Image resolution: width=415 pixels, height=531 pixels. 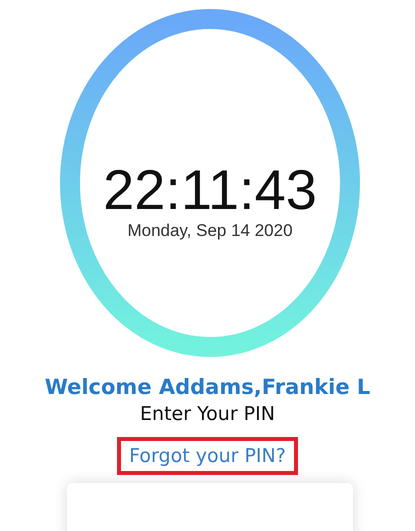 What do you see at coordinates (207, 387) in the screenshot?
I see `welcome-heading: Welcome Addams,Frankie L` at bounding box center [207, 387].